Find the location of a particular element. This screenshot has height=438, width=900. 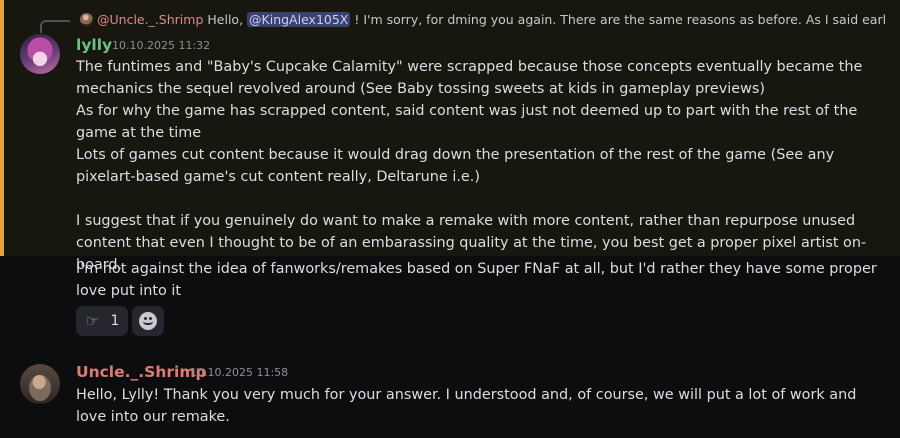

reaction-count: 1 is located at coordinates (115, 321).